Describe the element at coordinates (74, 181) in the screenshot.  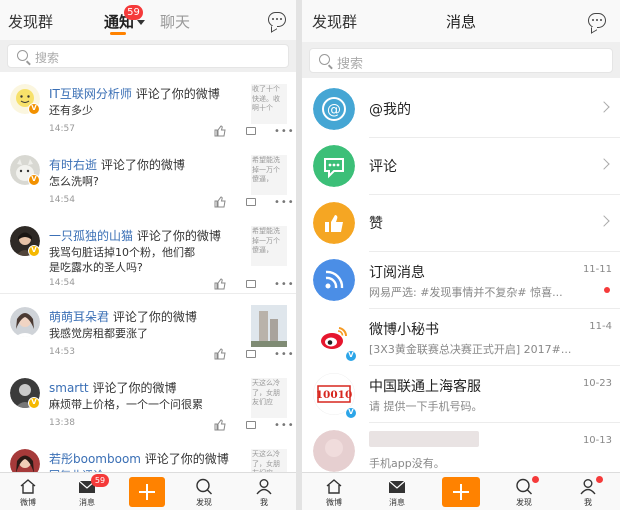
I see `comment-text: 怎么洗啊?` at that location.